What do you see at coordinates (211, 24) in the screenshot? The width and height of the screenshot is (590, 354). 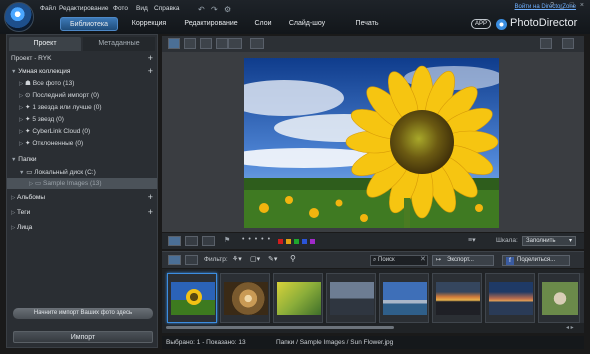 I see `tab-edit: Редактирование` at bounding box center [211, 24].